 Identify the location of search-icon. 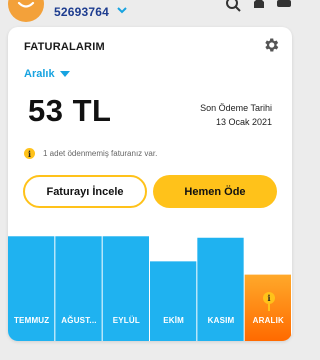
(234, 7).